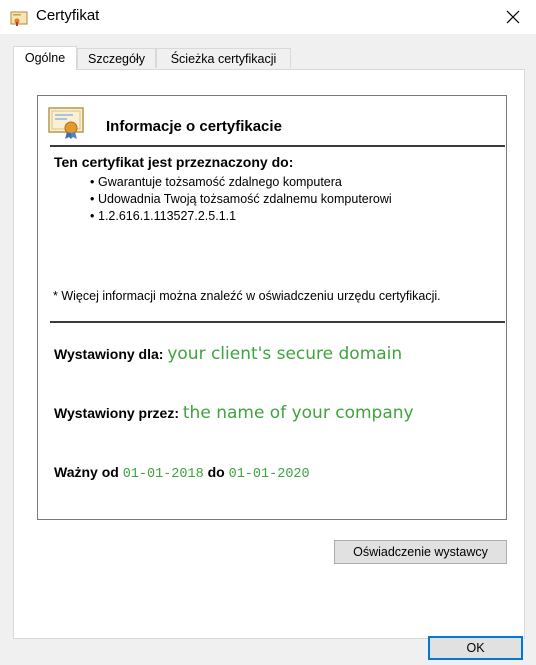  Describe the element at coordinates (420, 552) in the screenshot. I see `issuer-statement-button: Oświadczenie wystawcy` at that location.